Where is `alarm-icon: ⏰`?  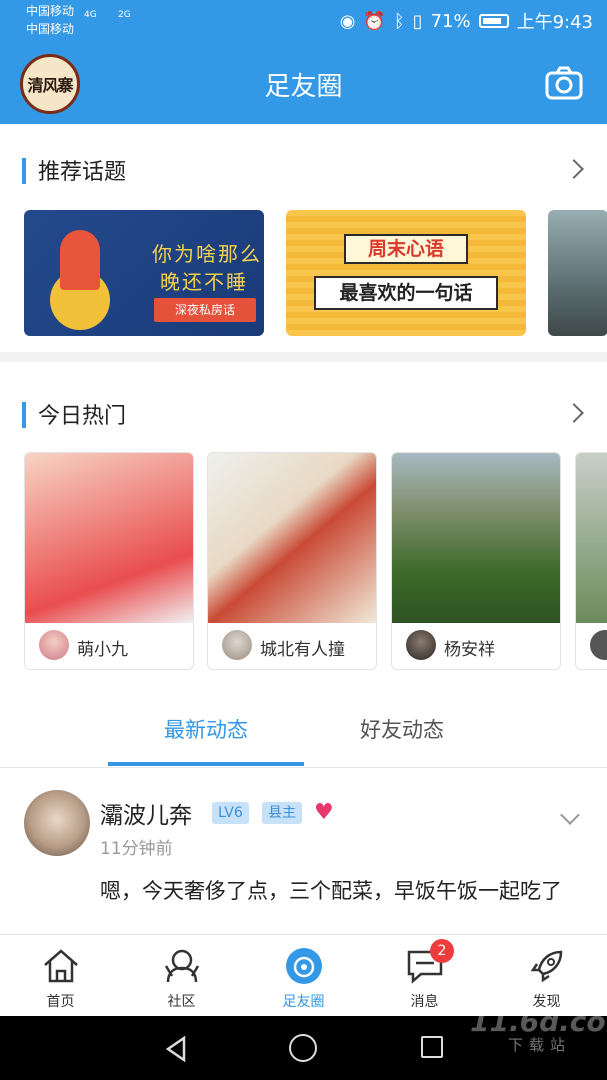
alarm-icon: ⏰ is located at coordinates (374, 21).